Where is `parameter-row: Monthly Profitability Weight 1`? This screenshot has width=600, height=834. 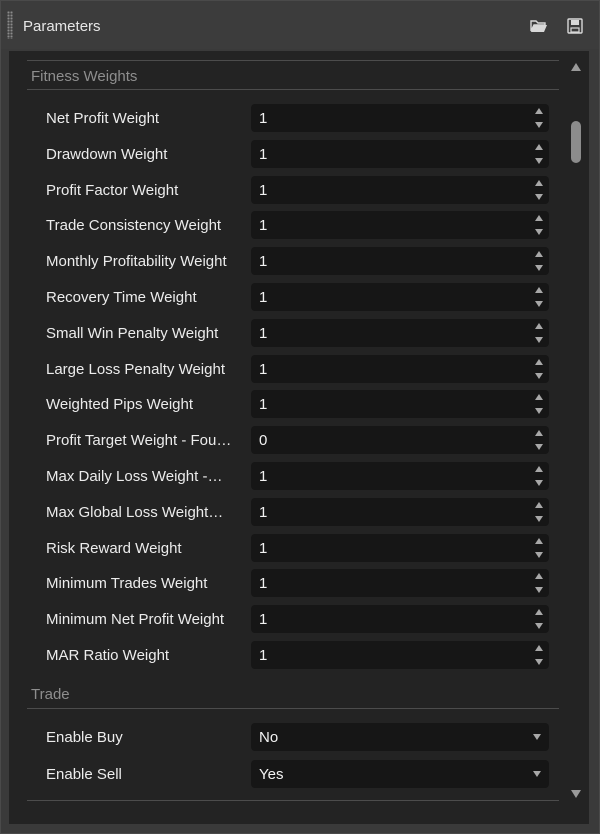
parameter-row: Monthly Profitability Weight 1 is located at coordinates (289, 261).